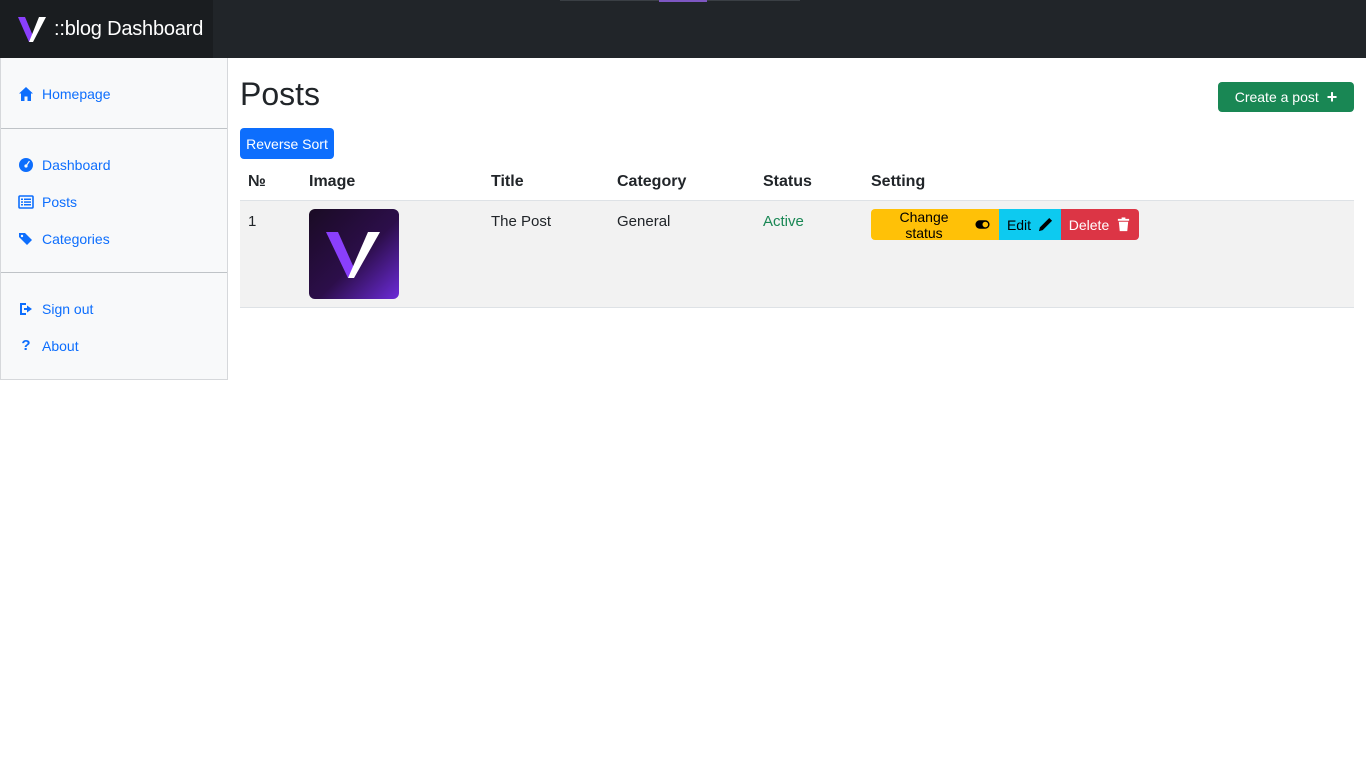 The height and width of the screenshot is (768, 1366). I want to click on column-header-image: Image, so click(392, 182).